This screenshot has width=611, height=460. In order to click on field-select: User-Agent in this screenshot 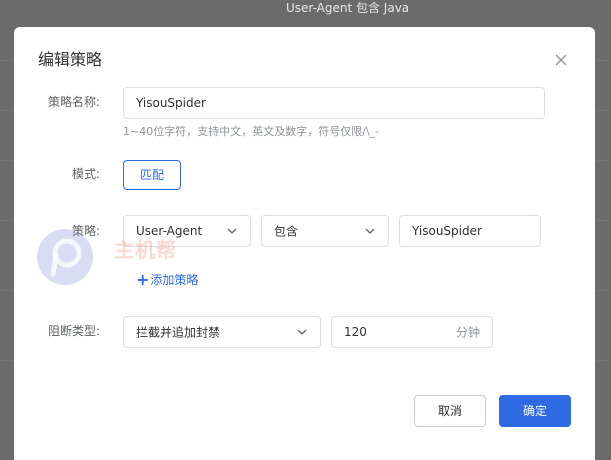, I will do `click(187, 231)`.